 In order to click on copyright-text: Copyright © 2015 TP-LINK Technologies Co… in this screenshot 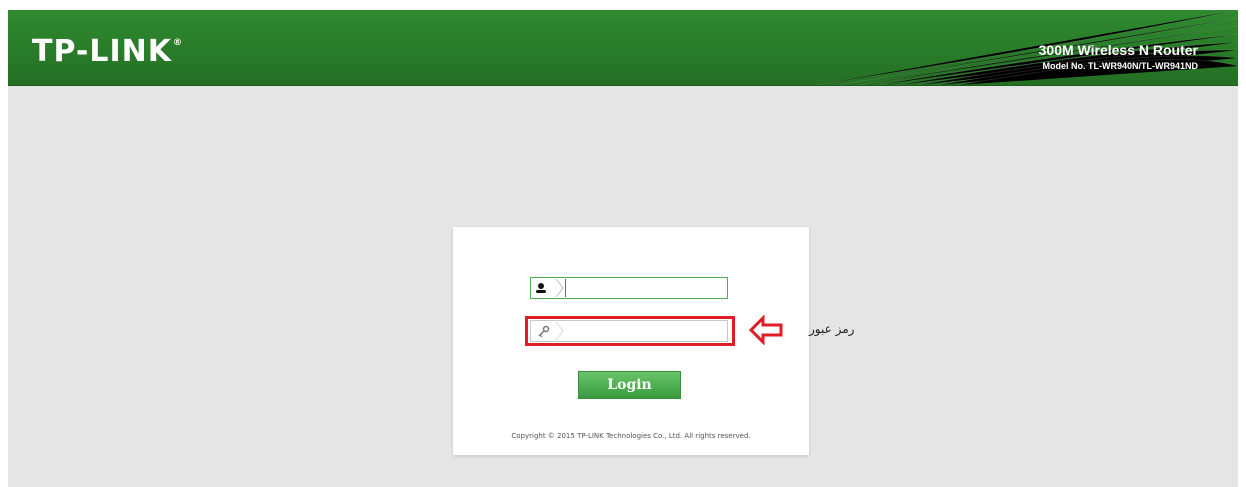, I will do `click(631, 436)`.